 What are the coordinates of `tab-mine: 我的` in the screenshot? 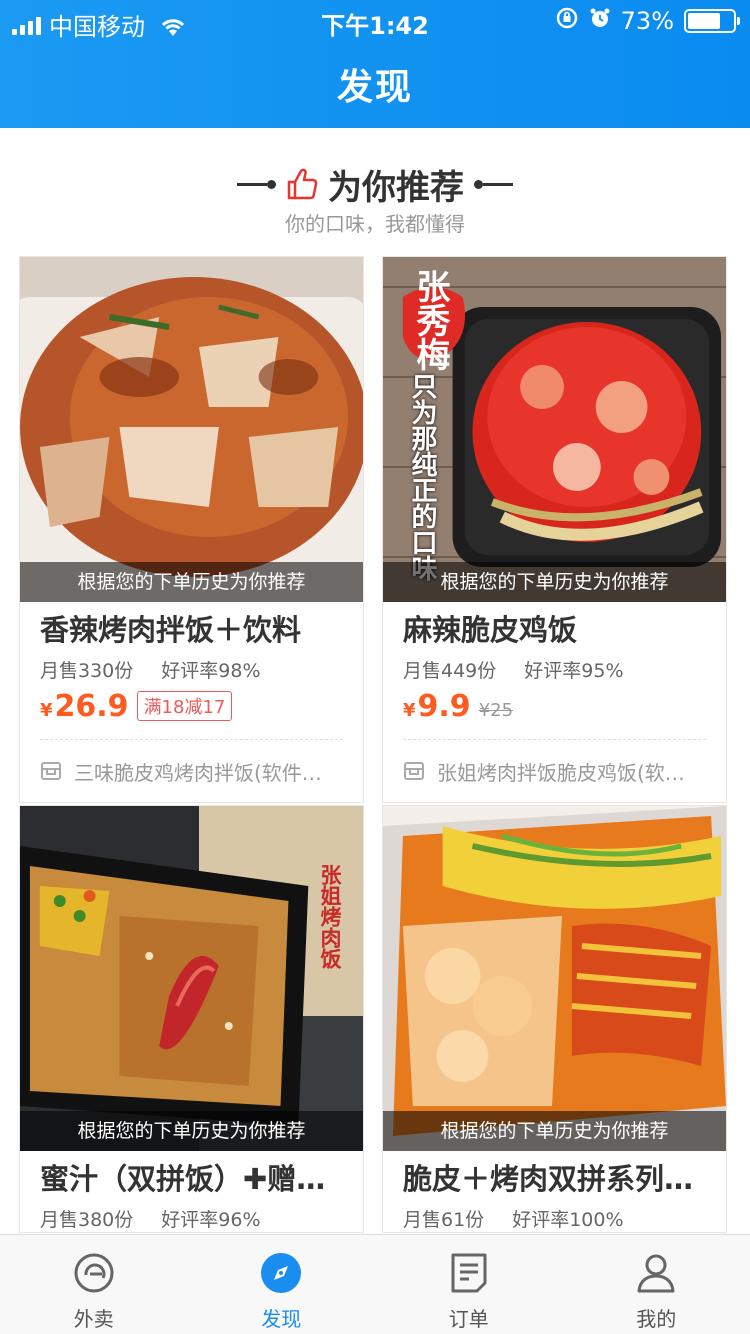 It's located at (656, 1284).